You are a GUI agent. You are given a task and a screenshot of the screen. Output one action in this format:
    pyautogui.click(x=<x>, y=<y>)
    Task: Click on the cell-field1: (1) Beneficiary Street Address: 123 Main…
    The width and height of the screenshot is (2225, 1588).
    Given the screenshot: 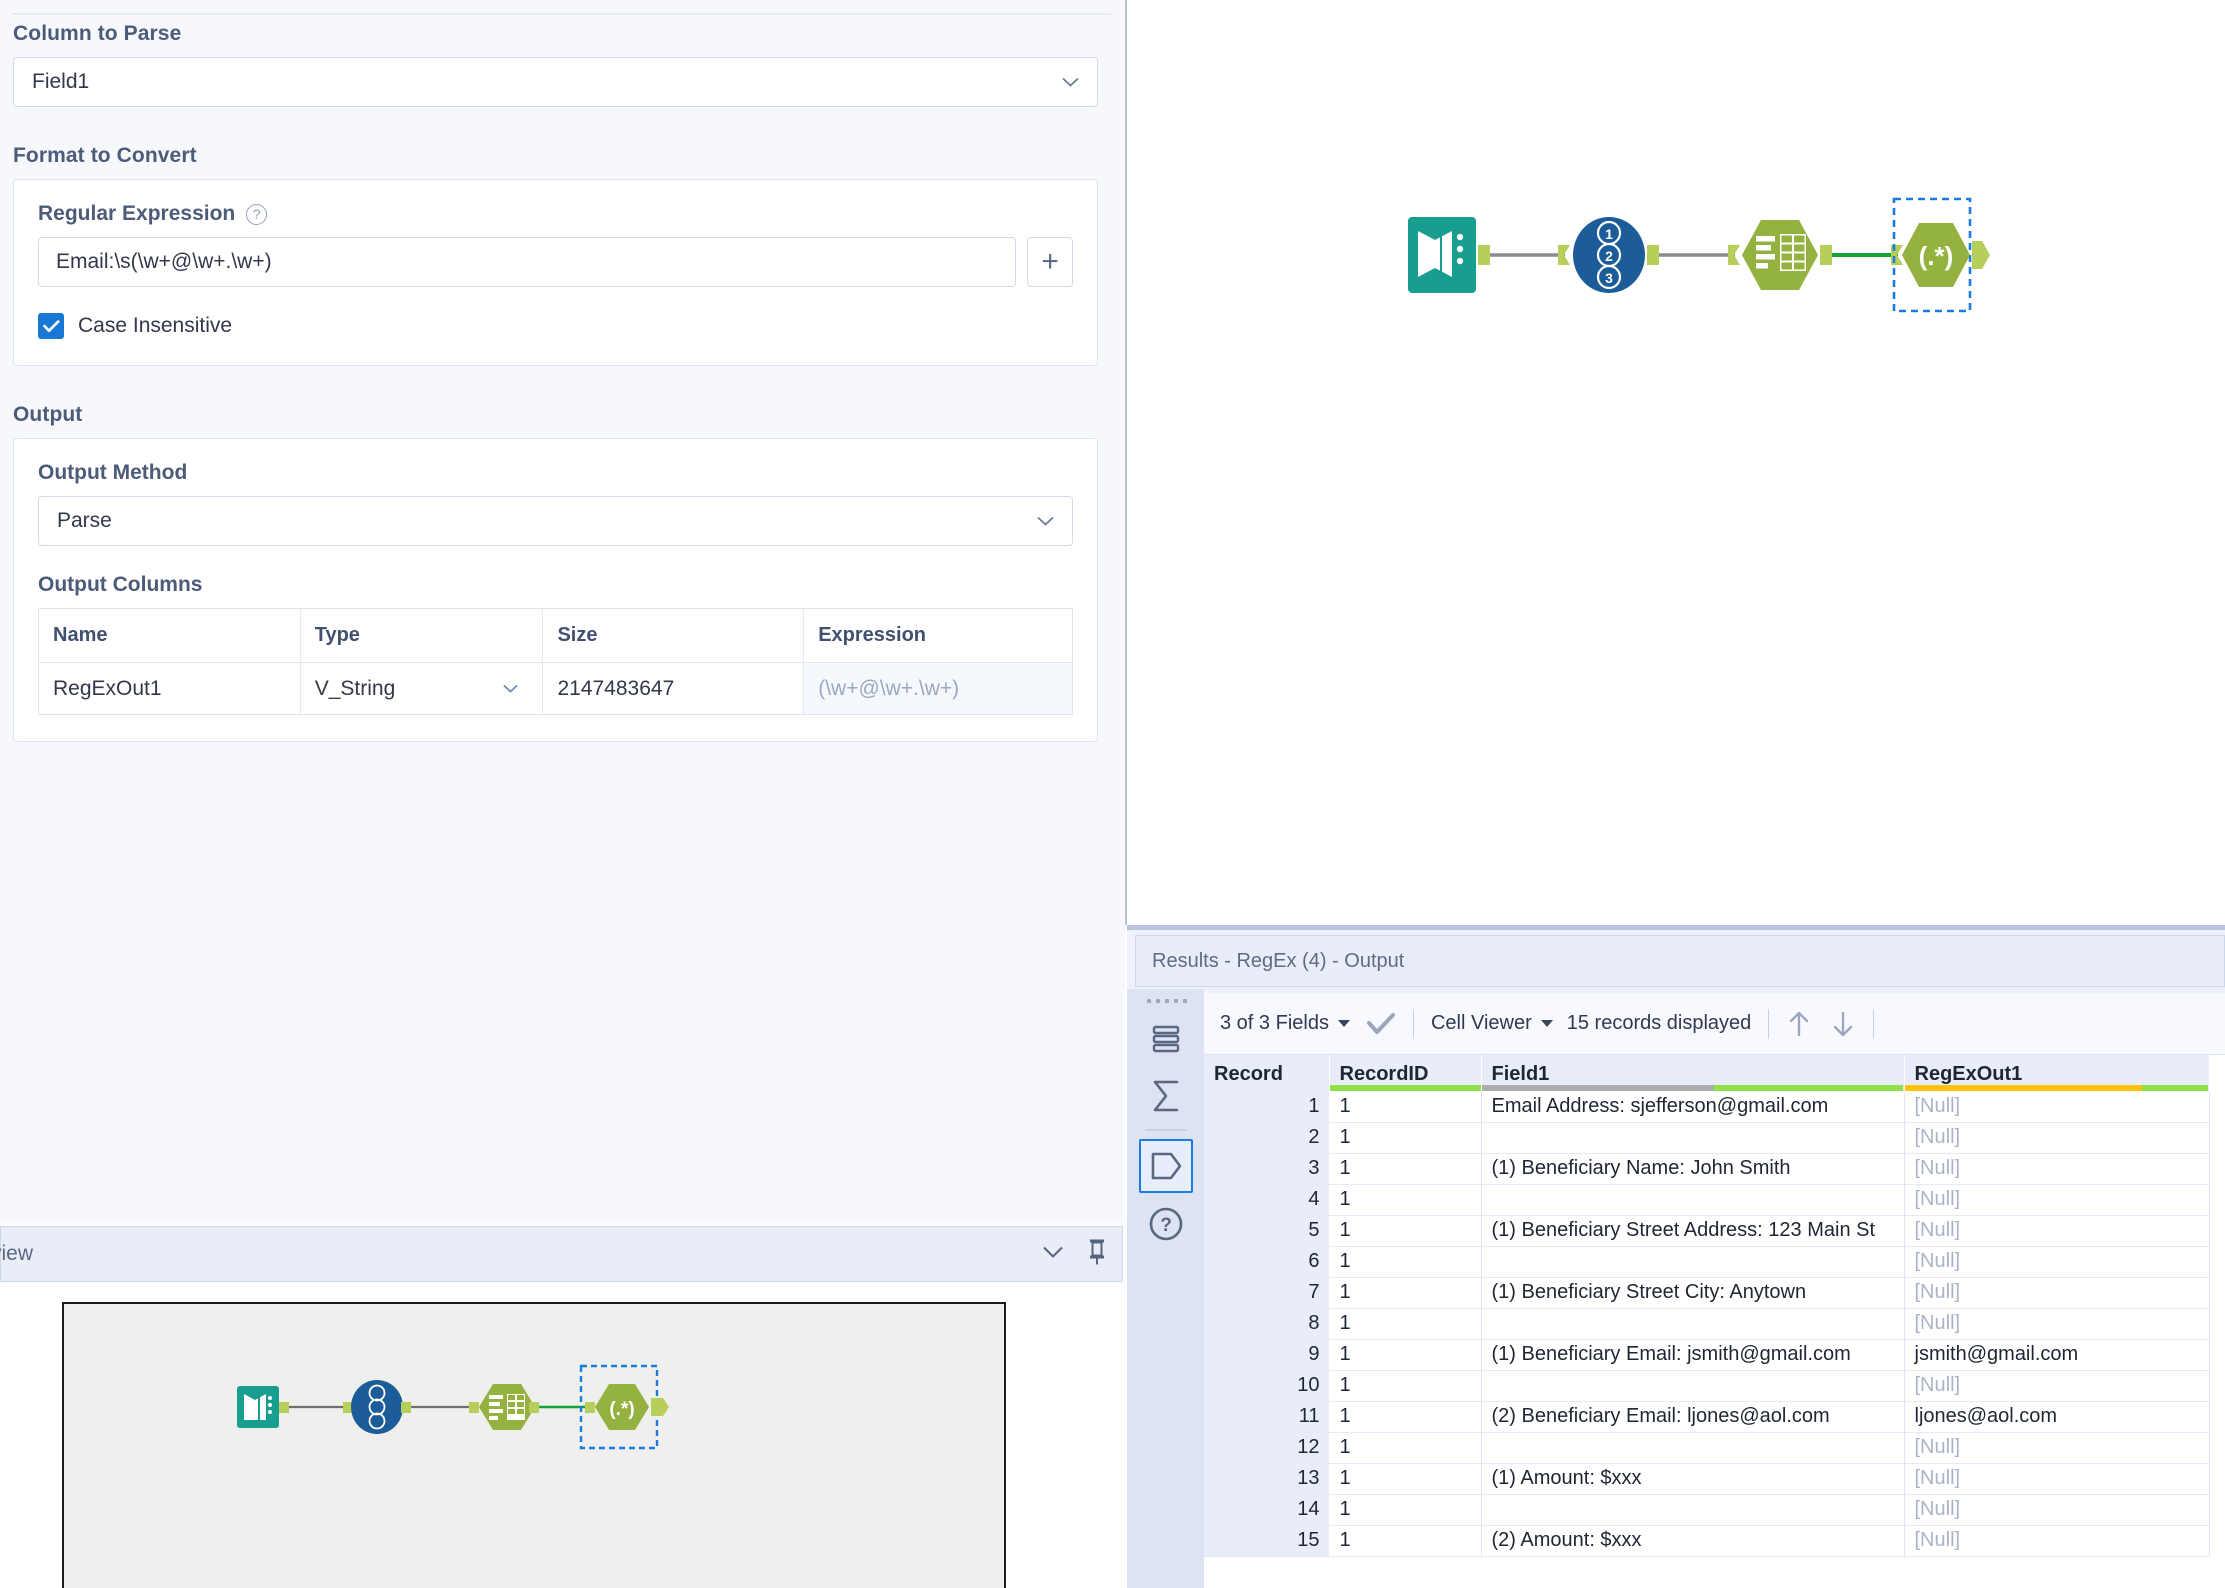 What is the action you would take?
    pyautogui.click(x=1693, y=1231)
    